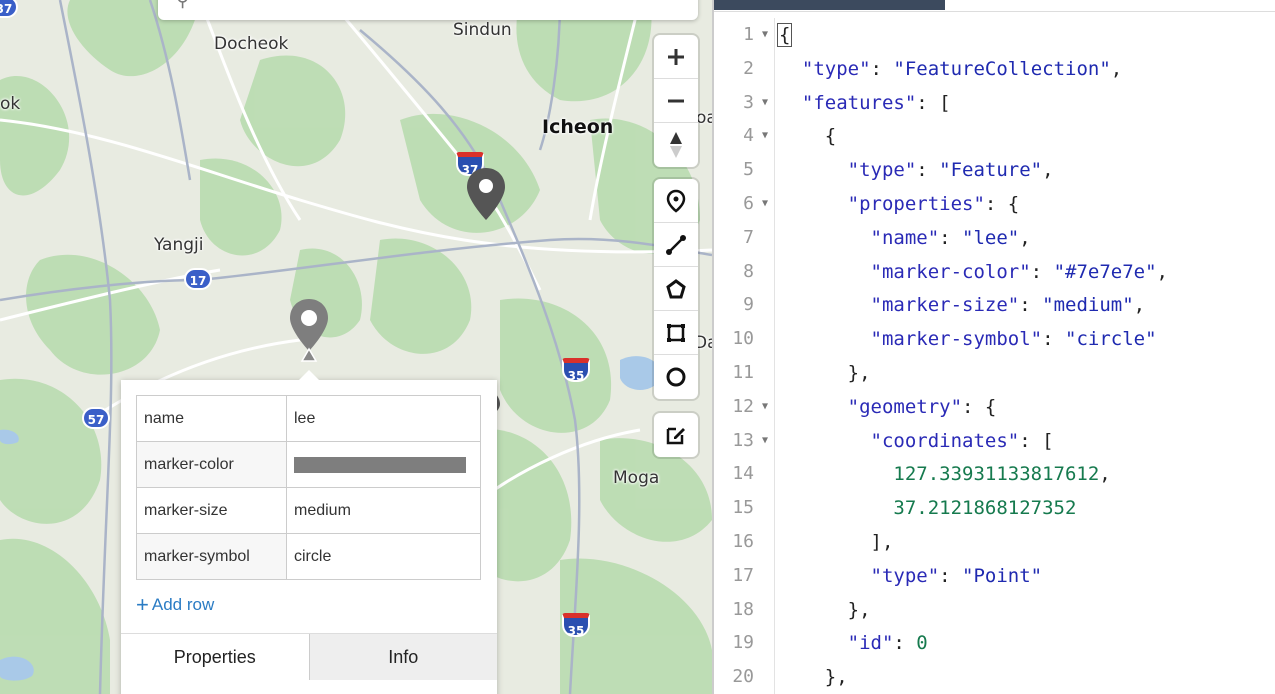 This screenshot has width=1275, height=694. What do you see at coordinates (922, 643) in the screenshot?
I see `json-number: 0` at bounding box center [922, 643].